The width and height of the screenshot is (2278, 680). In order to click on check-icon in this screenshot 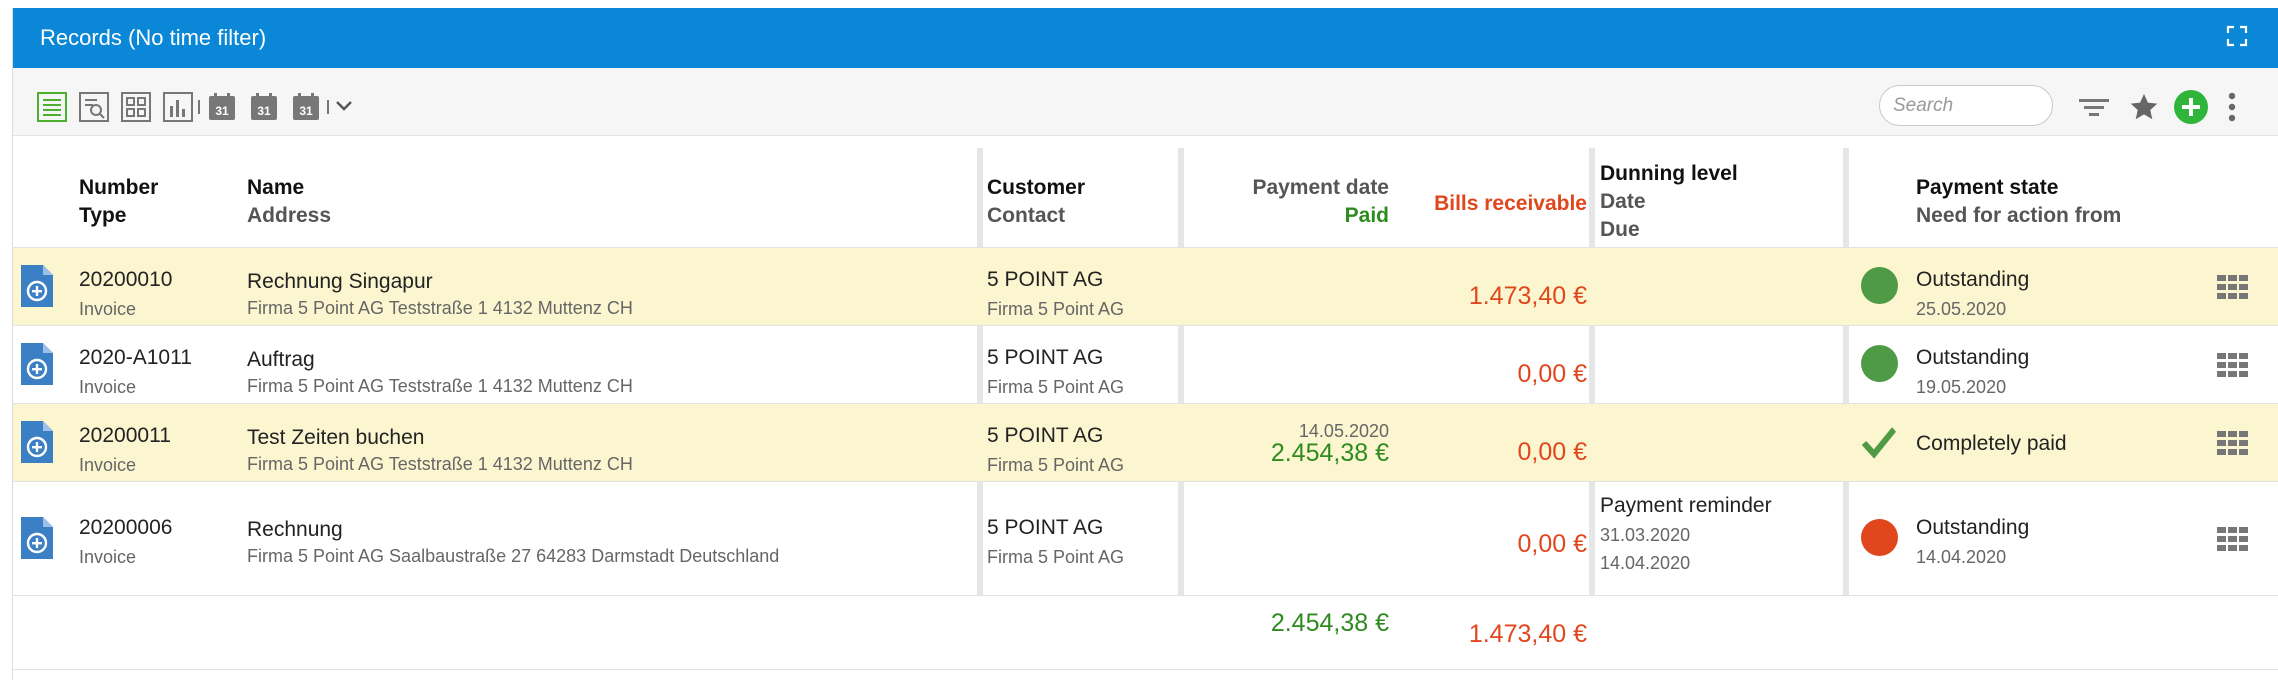, I will do `click(1880, 442)`.